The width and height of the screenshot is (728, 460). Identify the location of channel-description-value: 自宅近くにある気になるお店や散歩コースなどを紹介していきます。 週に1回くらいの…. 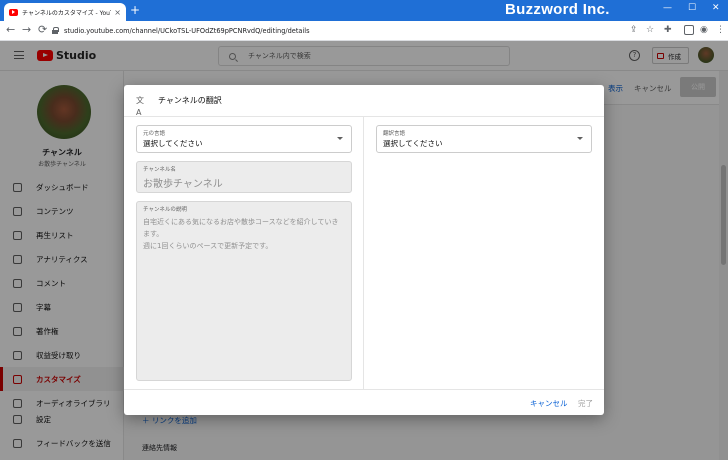
(241, 234).